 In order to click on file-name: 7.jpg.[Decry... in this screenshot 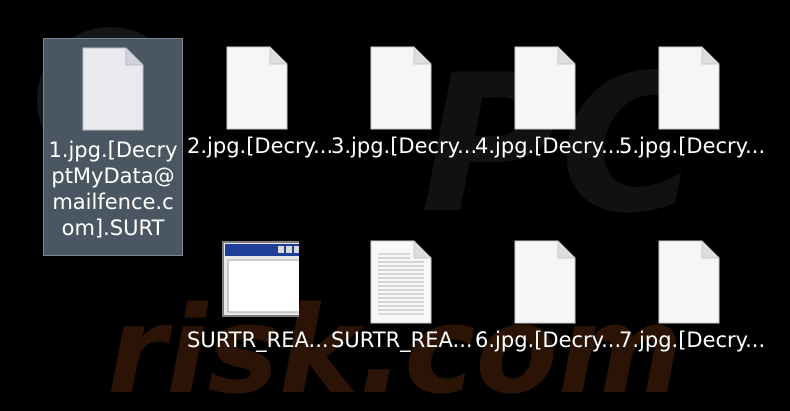, I will do `click(692, 340)`.